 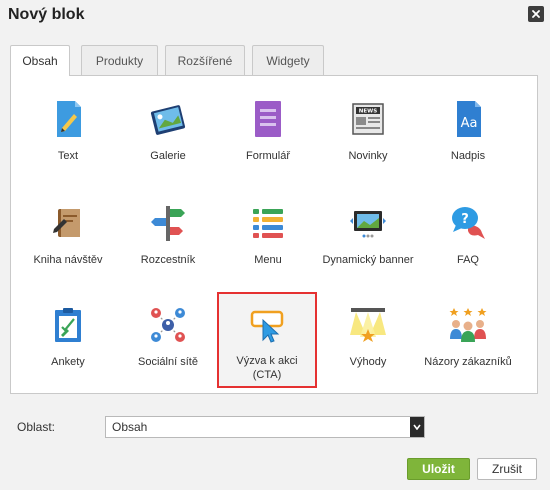 What do you see at coordinates (46, 14) in the screenshot?
I see `dialog-title: Nový blok` at bounding box center [46, 14].